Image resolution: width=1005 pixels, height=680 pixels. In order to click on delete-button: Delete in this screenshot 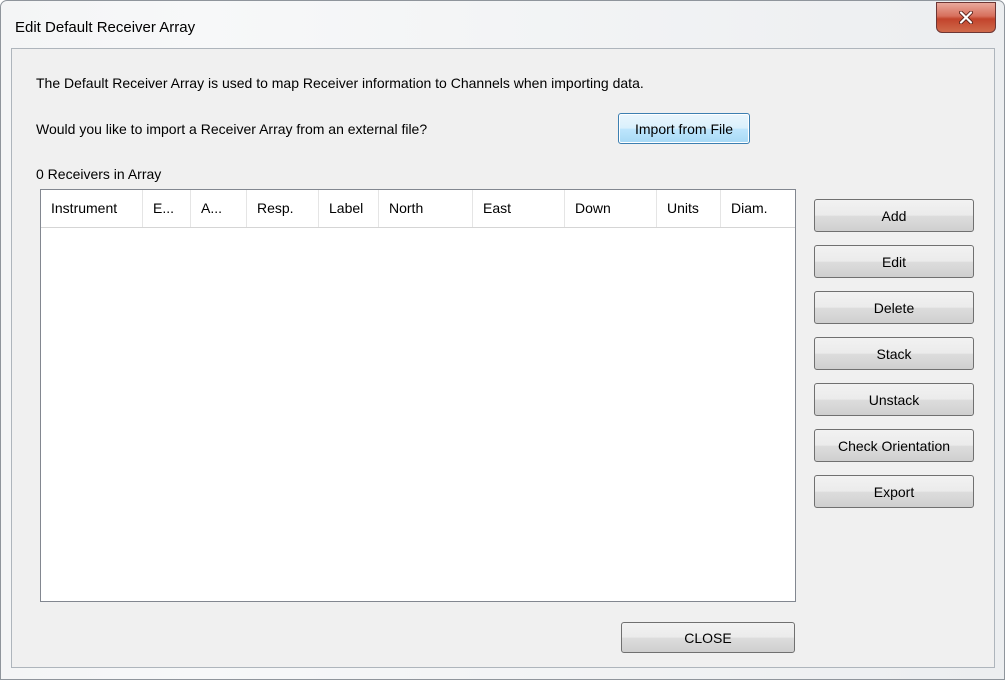, I will do `click(894, 307)`.